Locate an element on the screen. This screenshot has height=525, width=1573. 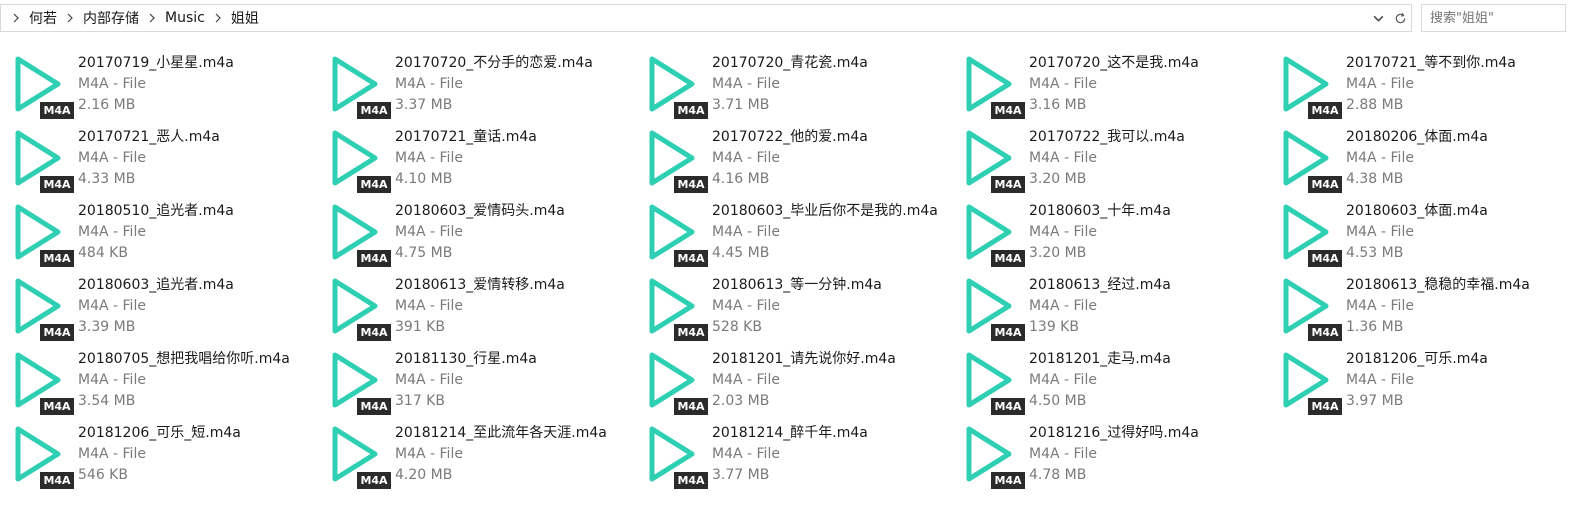
file-size: 3.37 MB is located at coordinates (424, 105).